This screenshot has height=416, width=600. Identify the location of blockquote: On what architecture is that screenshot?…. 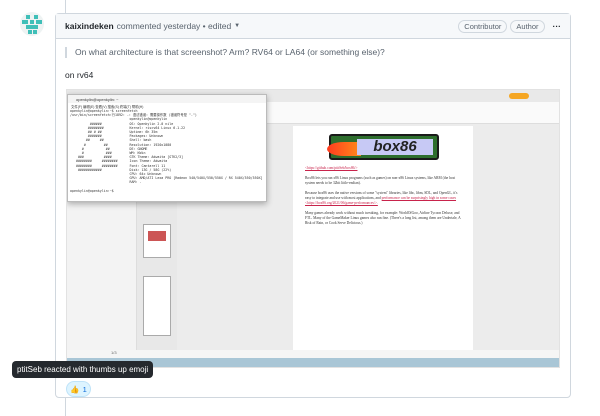
(317, 52).